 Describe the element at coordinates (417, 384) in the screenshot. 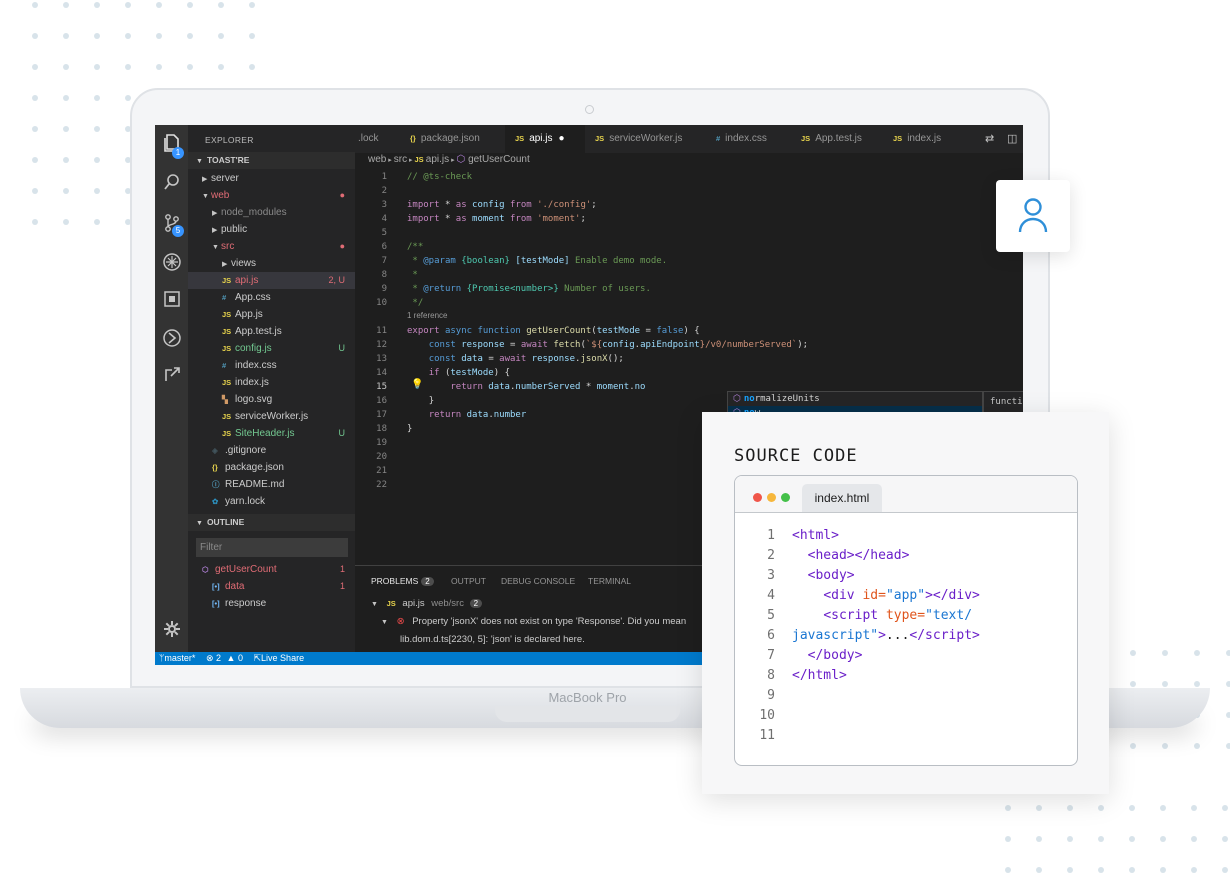

I see `lightbulb-icon: 💡` at that location.